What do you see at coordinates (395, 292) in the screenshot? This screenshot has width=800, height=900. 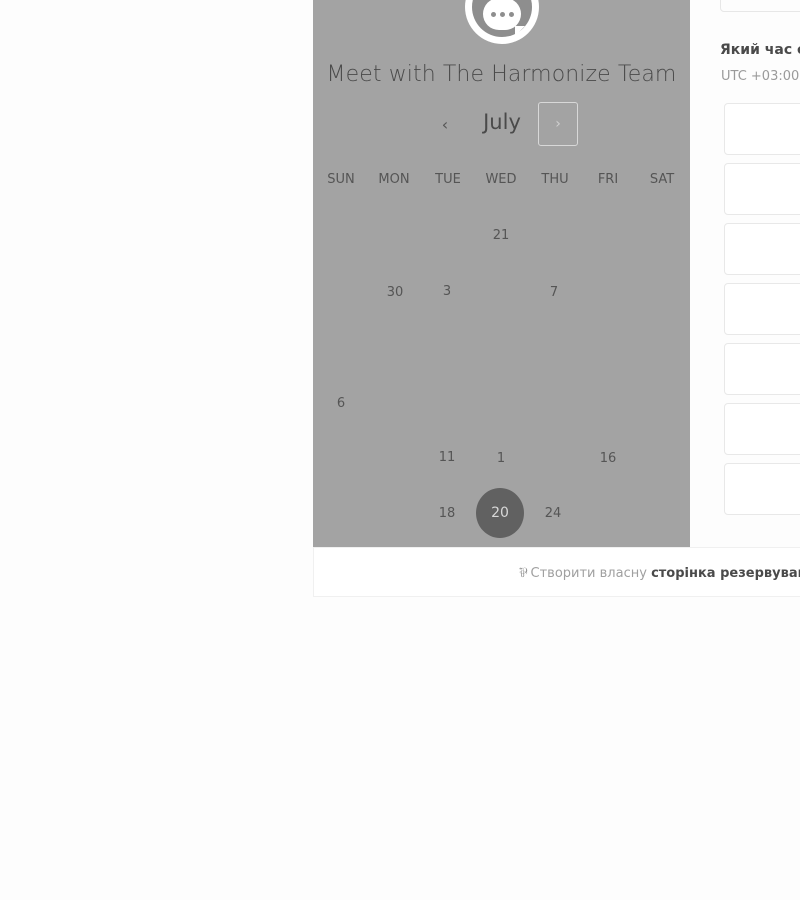 I see `calendar-day: 30` at bounding box center [395, 292].